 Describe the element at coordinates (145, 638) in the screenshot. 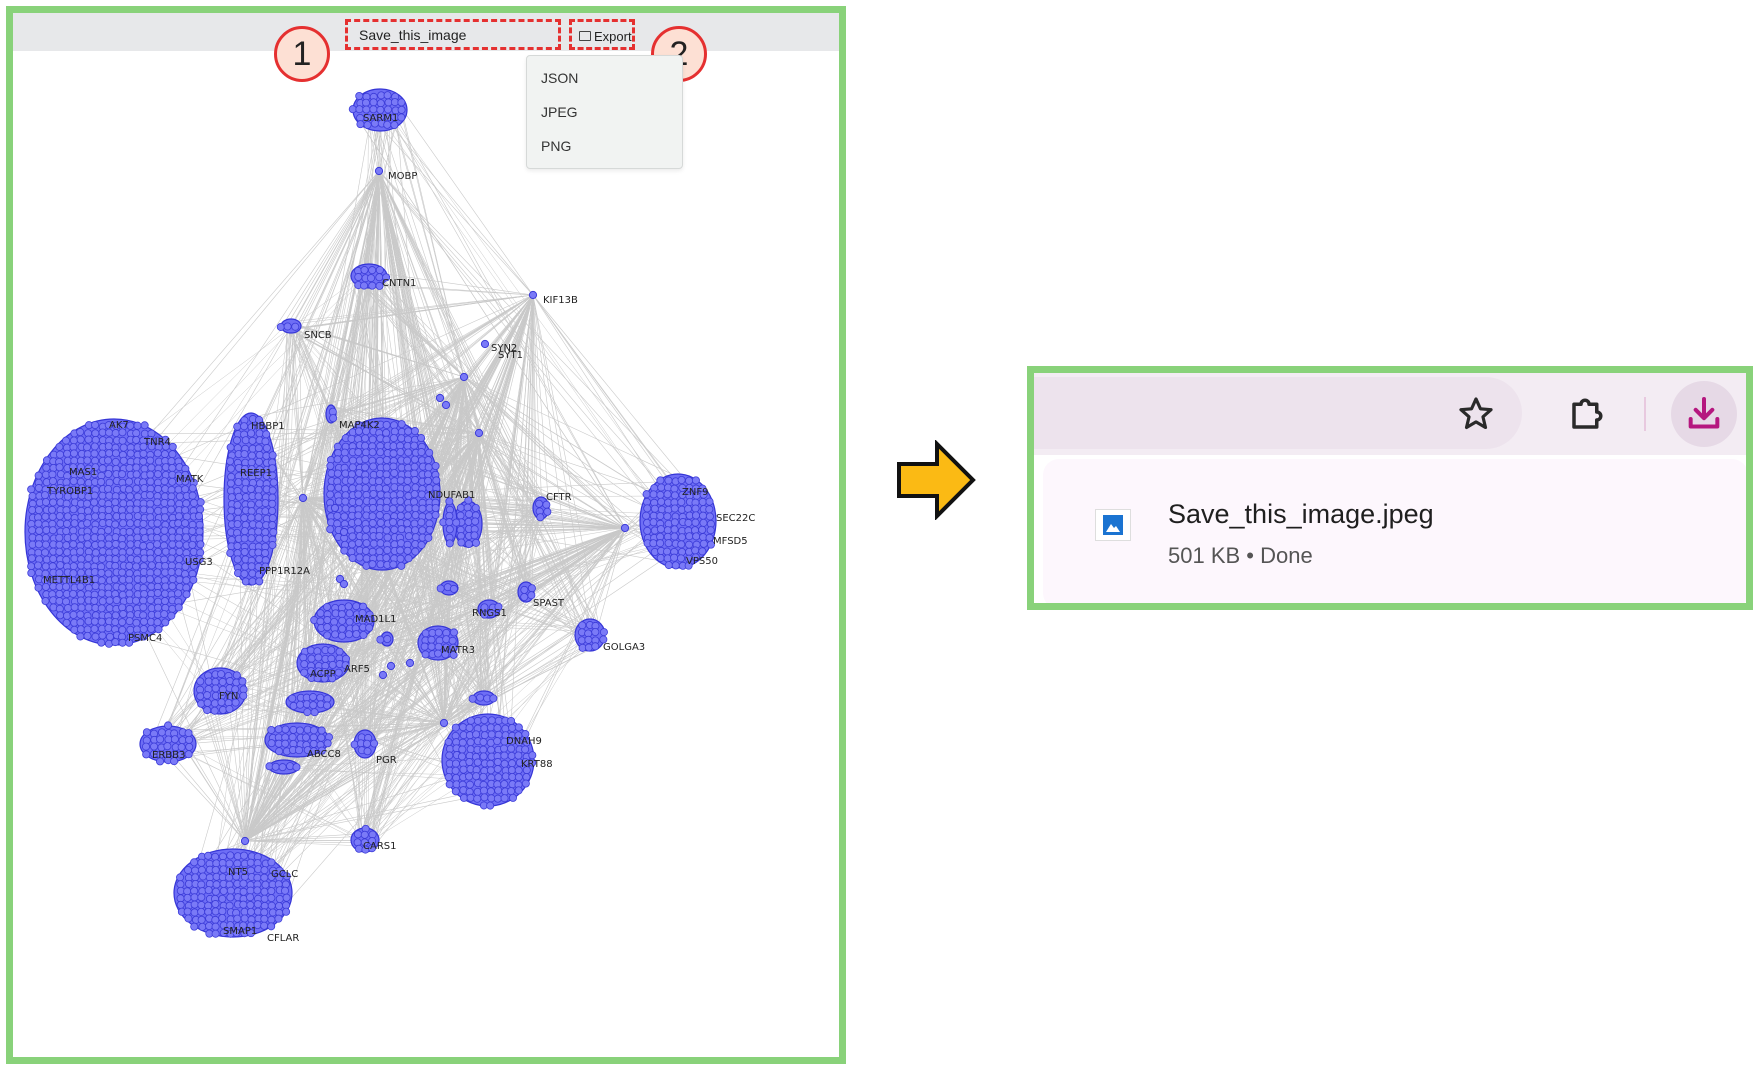

I see `node-label: PSMC4` at that location.